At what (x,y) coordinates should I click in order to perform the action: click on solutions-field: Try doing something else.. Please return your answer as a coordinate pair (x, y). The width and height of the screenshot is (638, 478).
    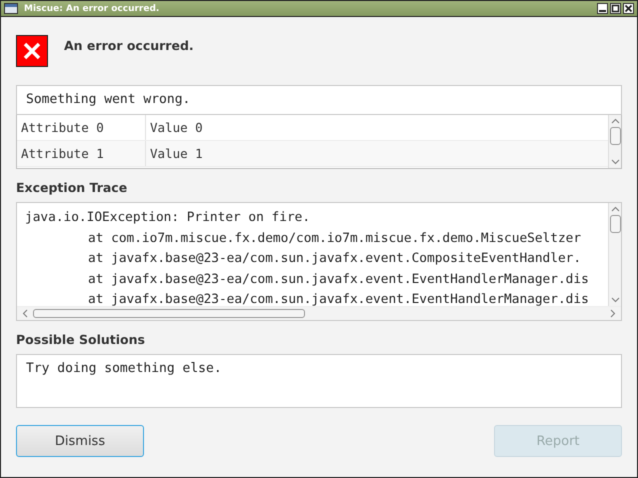
    Looking at the image, I should click on (319, 381).